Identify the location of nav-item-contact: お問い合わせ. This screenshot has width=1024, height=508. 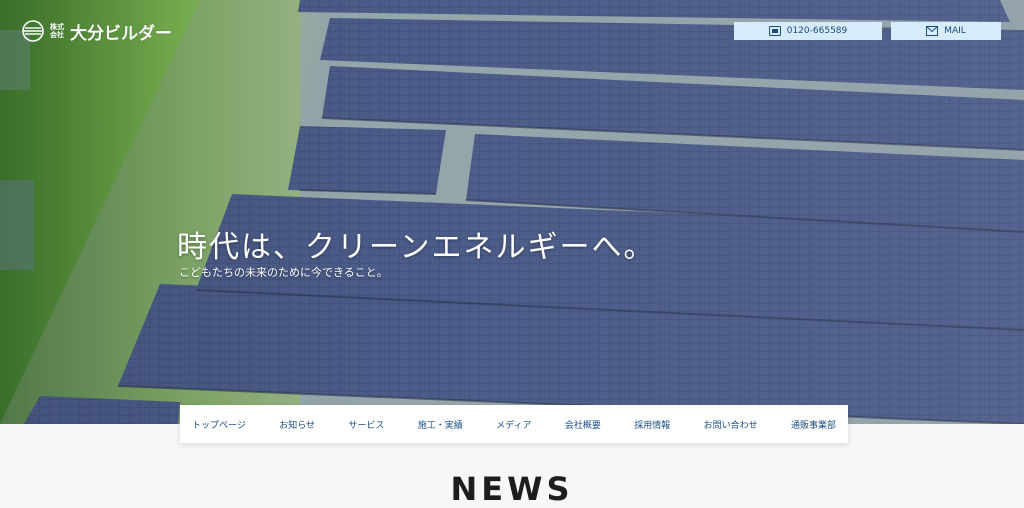
(731, 424).